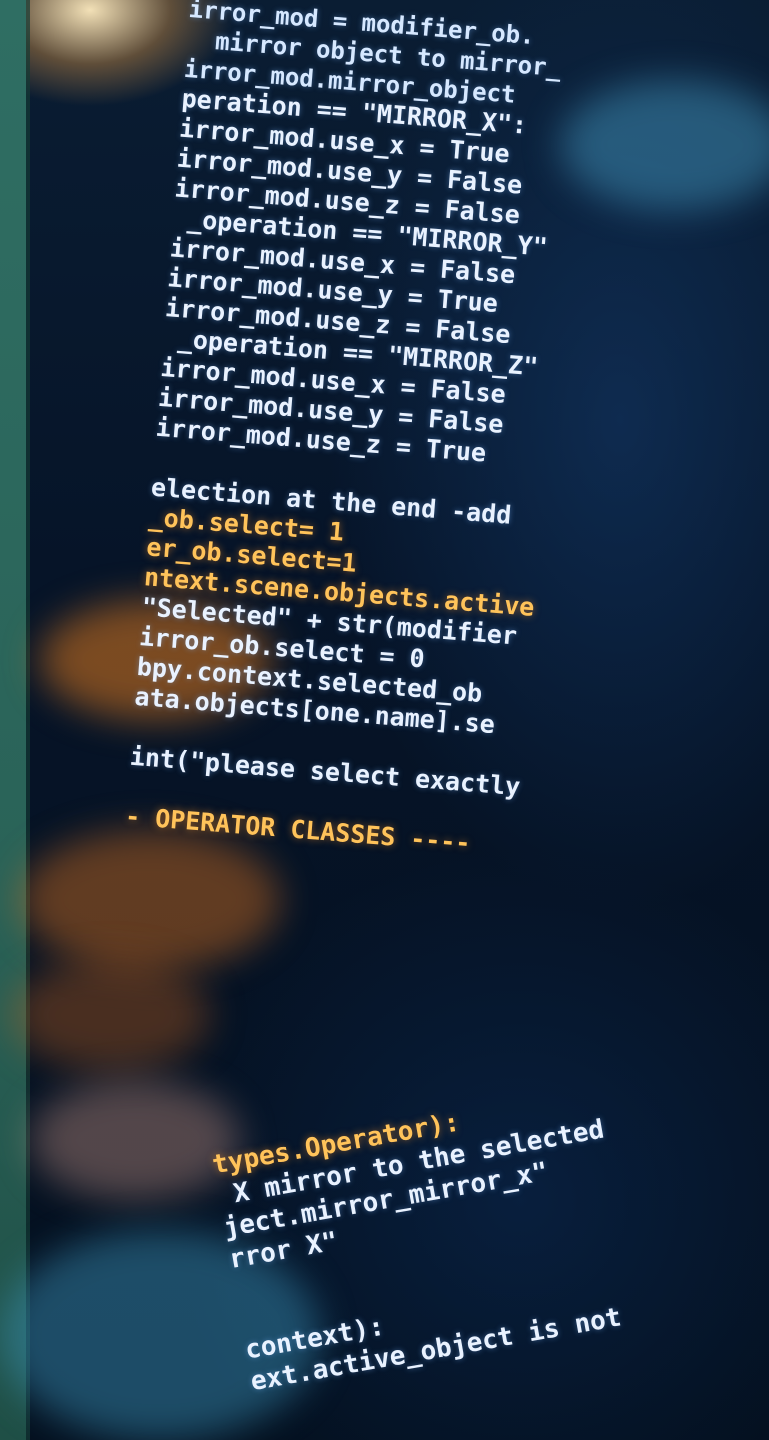 This screenshot has width=769, height=1440. Describe the element at coordinates (13, 720) in the screenshot. I see `slide-accent-bar` at that location.